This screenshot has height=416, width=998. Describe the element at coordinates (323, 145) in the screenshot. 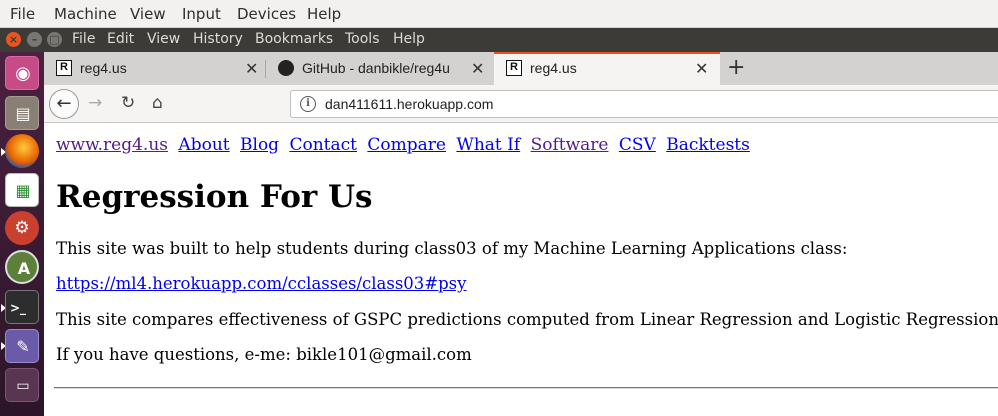

I see `nav-link-contact: Contact` at that location.